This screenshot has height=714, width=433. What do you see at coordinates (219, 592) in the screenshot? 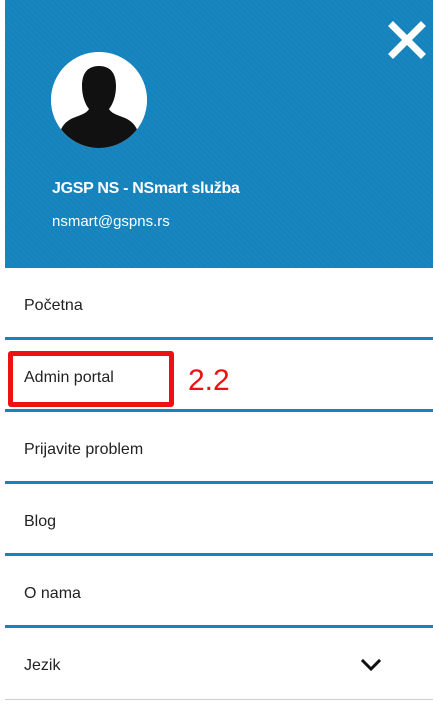
I see `menu-item-o-nama: O nama` at bounding box center [219, 592].